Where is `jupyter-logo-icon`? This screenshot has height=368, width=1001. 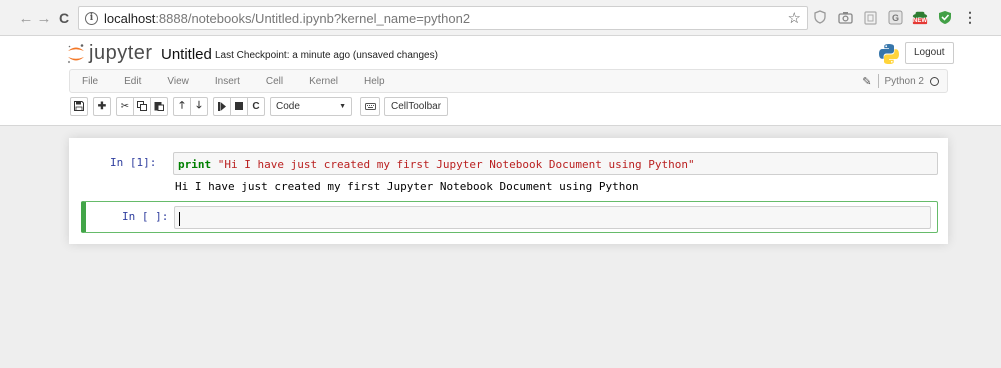
jupyter-logo-icon is located at coordinates (75, 53).